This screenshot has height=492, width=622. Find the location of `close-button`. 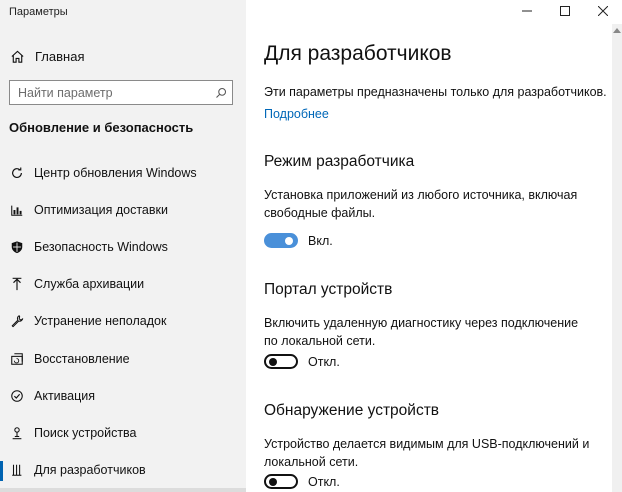

close-button is located at coordinates (603, 12).